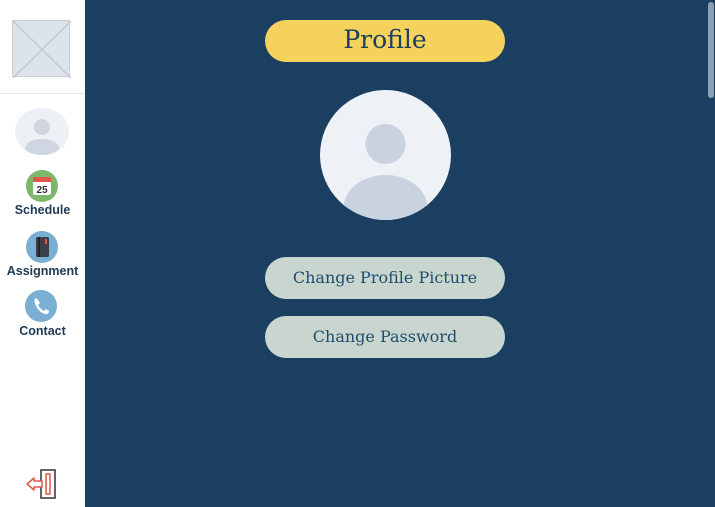 This screenshot has width=715, height=507. Describe the element at coordinates (42, 271) in the screenshot. I see `sidebar-item-label: Assignment` at that location.